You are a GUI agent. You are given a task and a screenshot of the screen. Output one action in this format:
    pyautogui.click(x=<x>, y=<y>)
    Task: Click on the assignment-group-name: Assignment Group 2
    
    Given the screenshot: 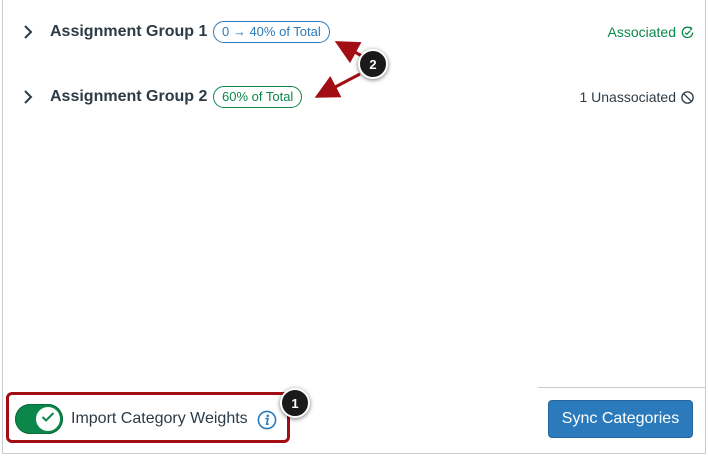 What is the action you would take?
    pyautogui.click(x=129, y=96)
    